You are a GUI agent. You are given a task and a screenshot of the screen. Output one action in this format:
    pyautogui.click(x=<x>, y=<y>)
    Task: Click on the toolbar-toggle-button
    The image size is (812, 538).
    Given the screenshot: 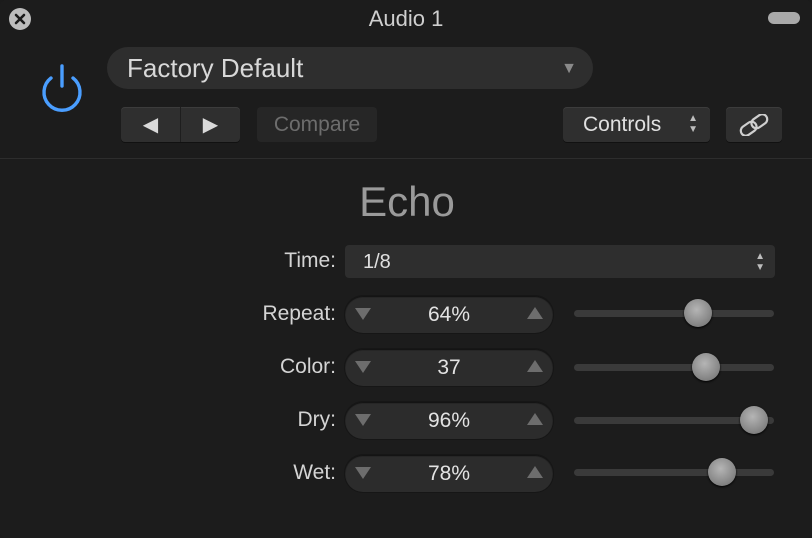 What is the action you would take?
    pyautogui.click(x=784, y=18)
    